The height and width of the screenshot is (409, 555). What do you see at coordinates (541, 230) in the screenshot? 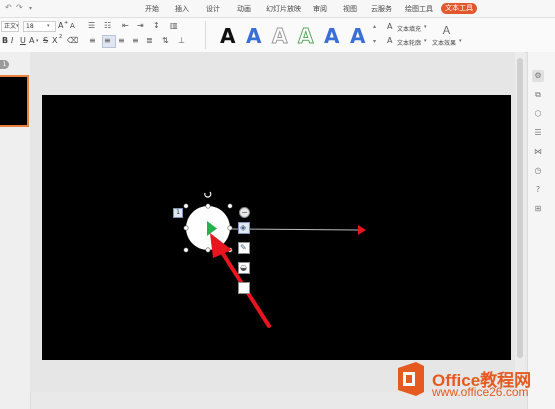
I see `right-task-pane` at bounding box center [541, 230].